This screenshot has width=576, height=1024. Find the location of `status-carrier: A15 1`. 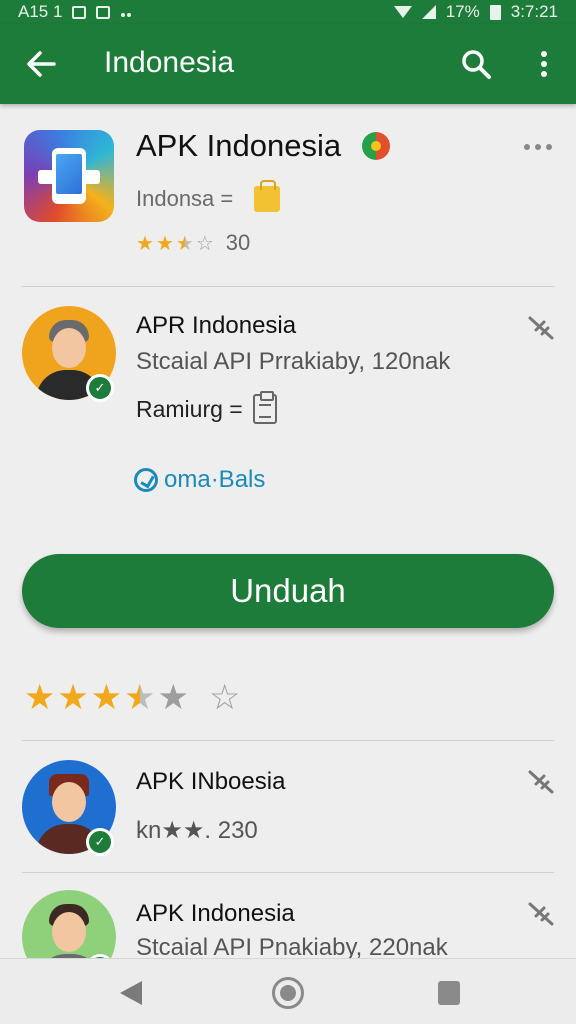

status-carrier: A15 1 is located at coordinates (40, 11).